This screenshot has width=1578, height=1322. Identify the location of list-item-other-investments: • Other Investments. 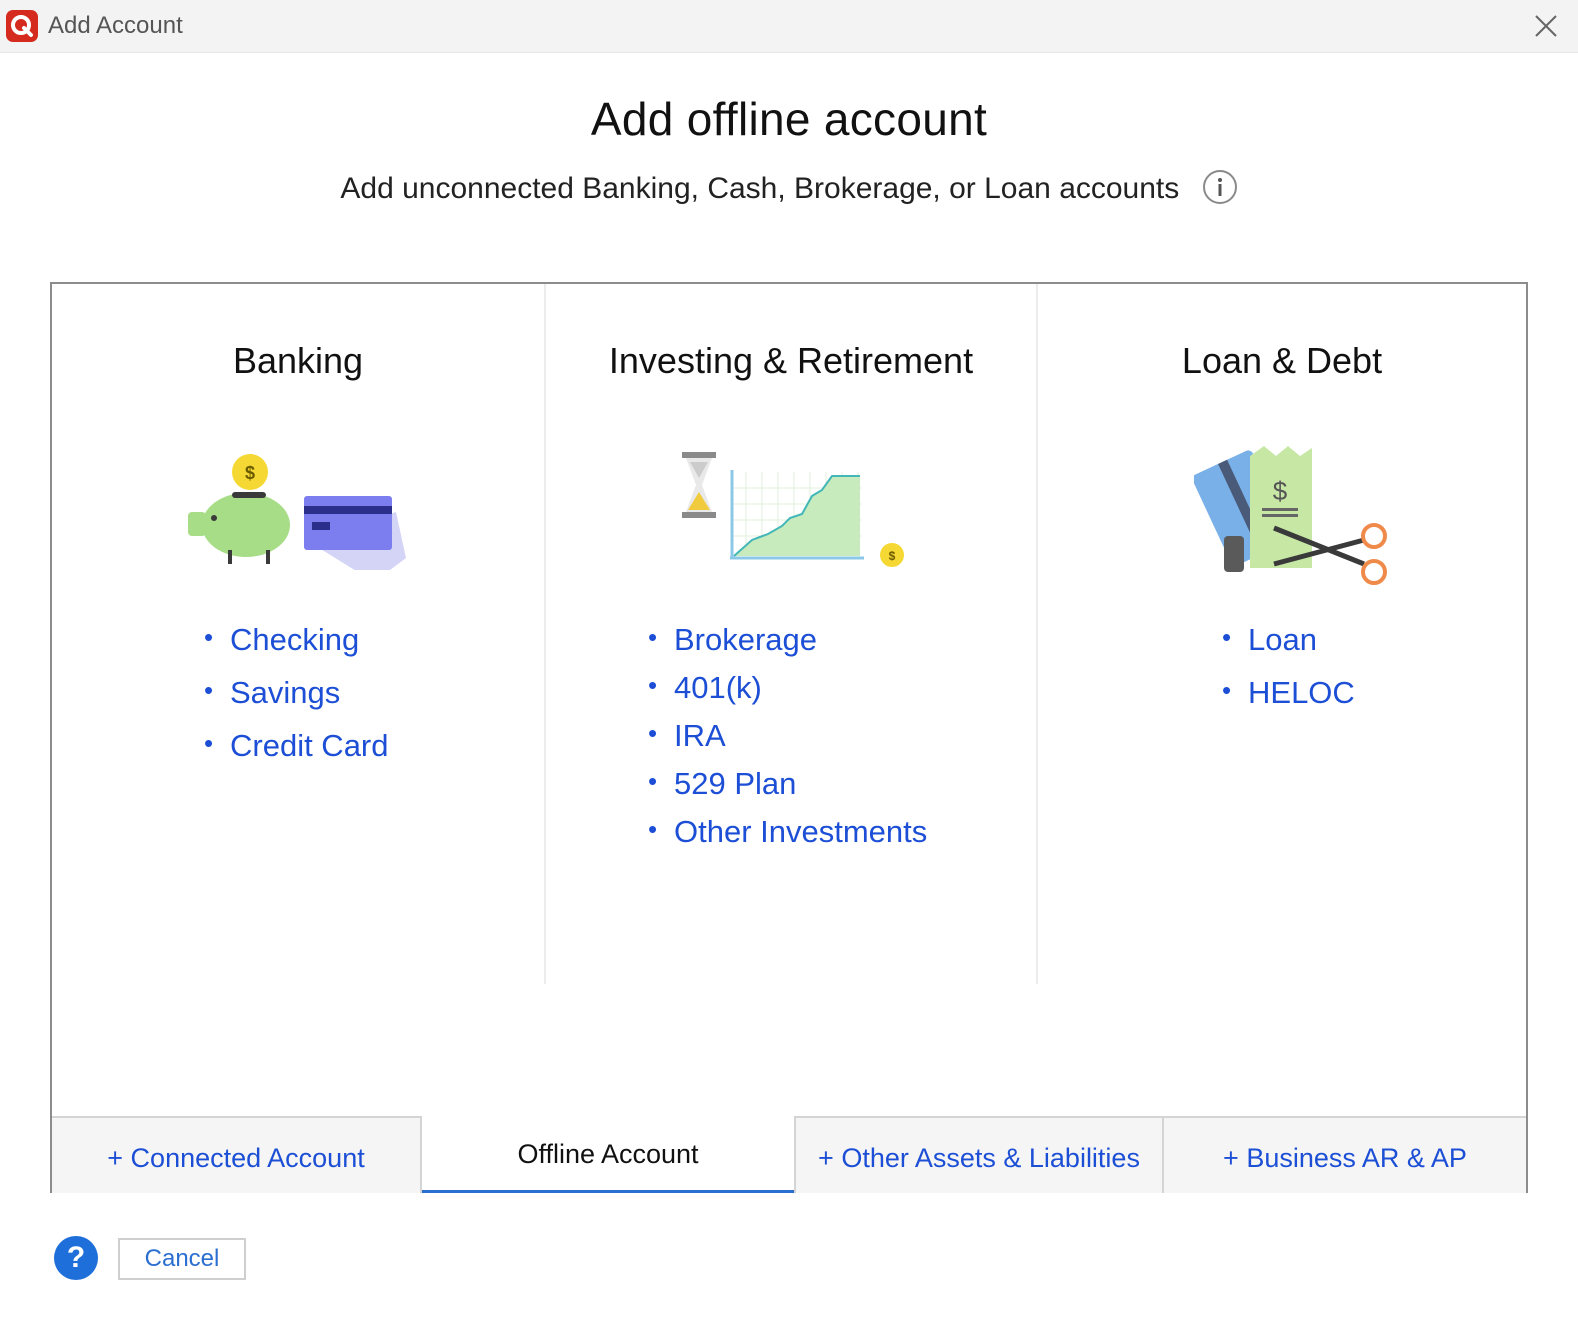
(786, 838).